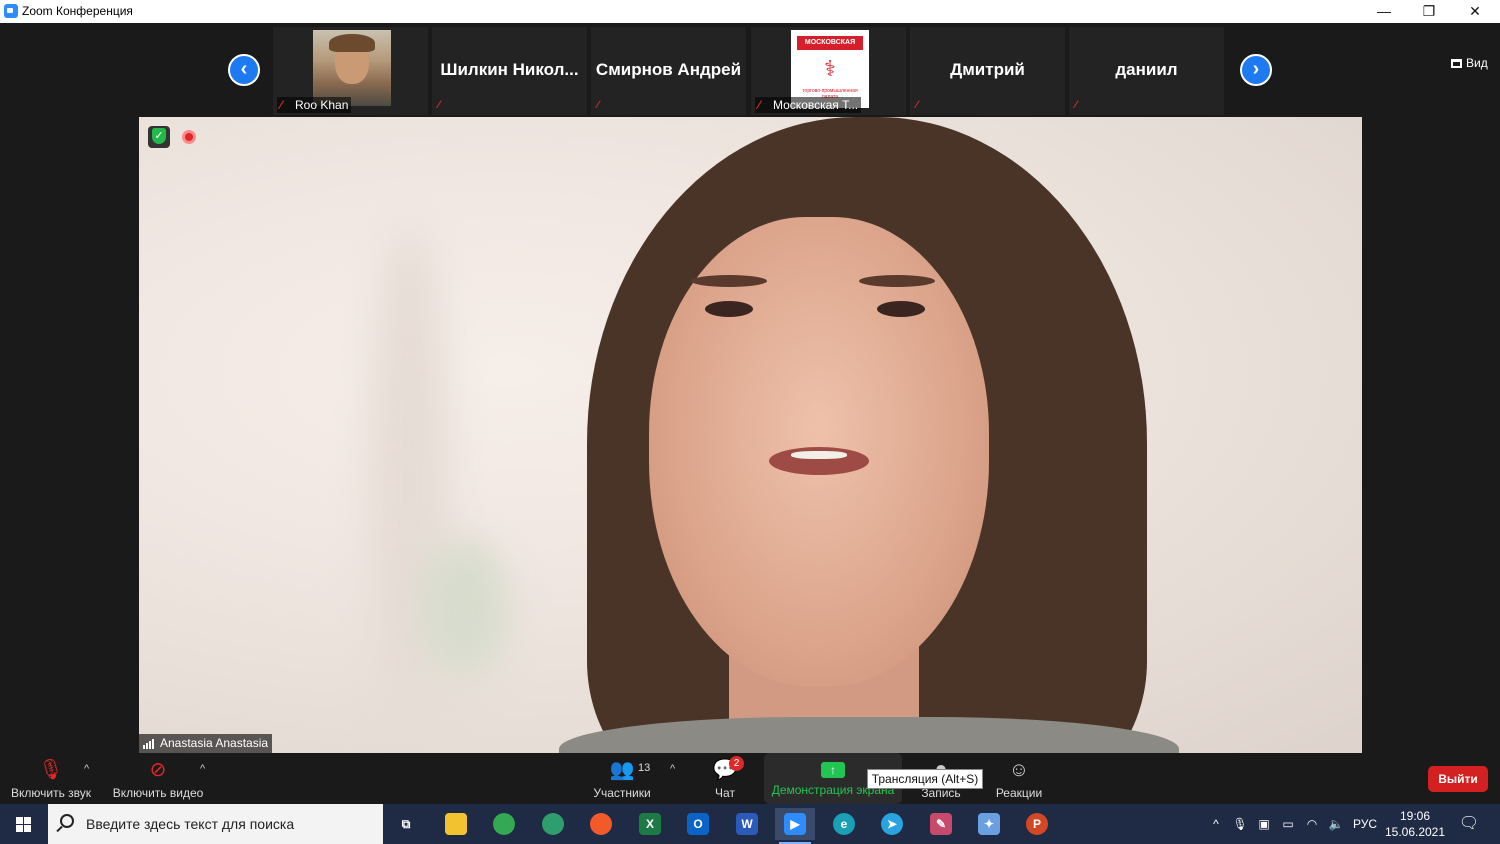  I want to click on person-eye, so click(729, 309).